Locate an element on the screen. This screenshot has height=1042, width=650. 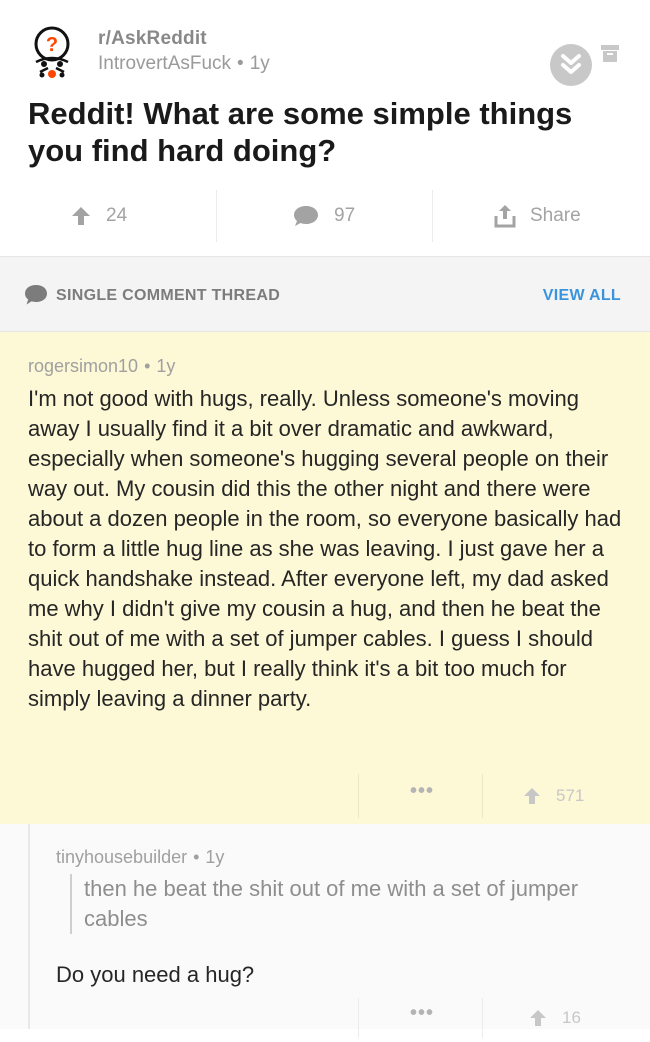
view-all-link: VIEW ALL is located at coordinates (582, 296).